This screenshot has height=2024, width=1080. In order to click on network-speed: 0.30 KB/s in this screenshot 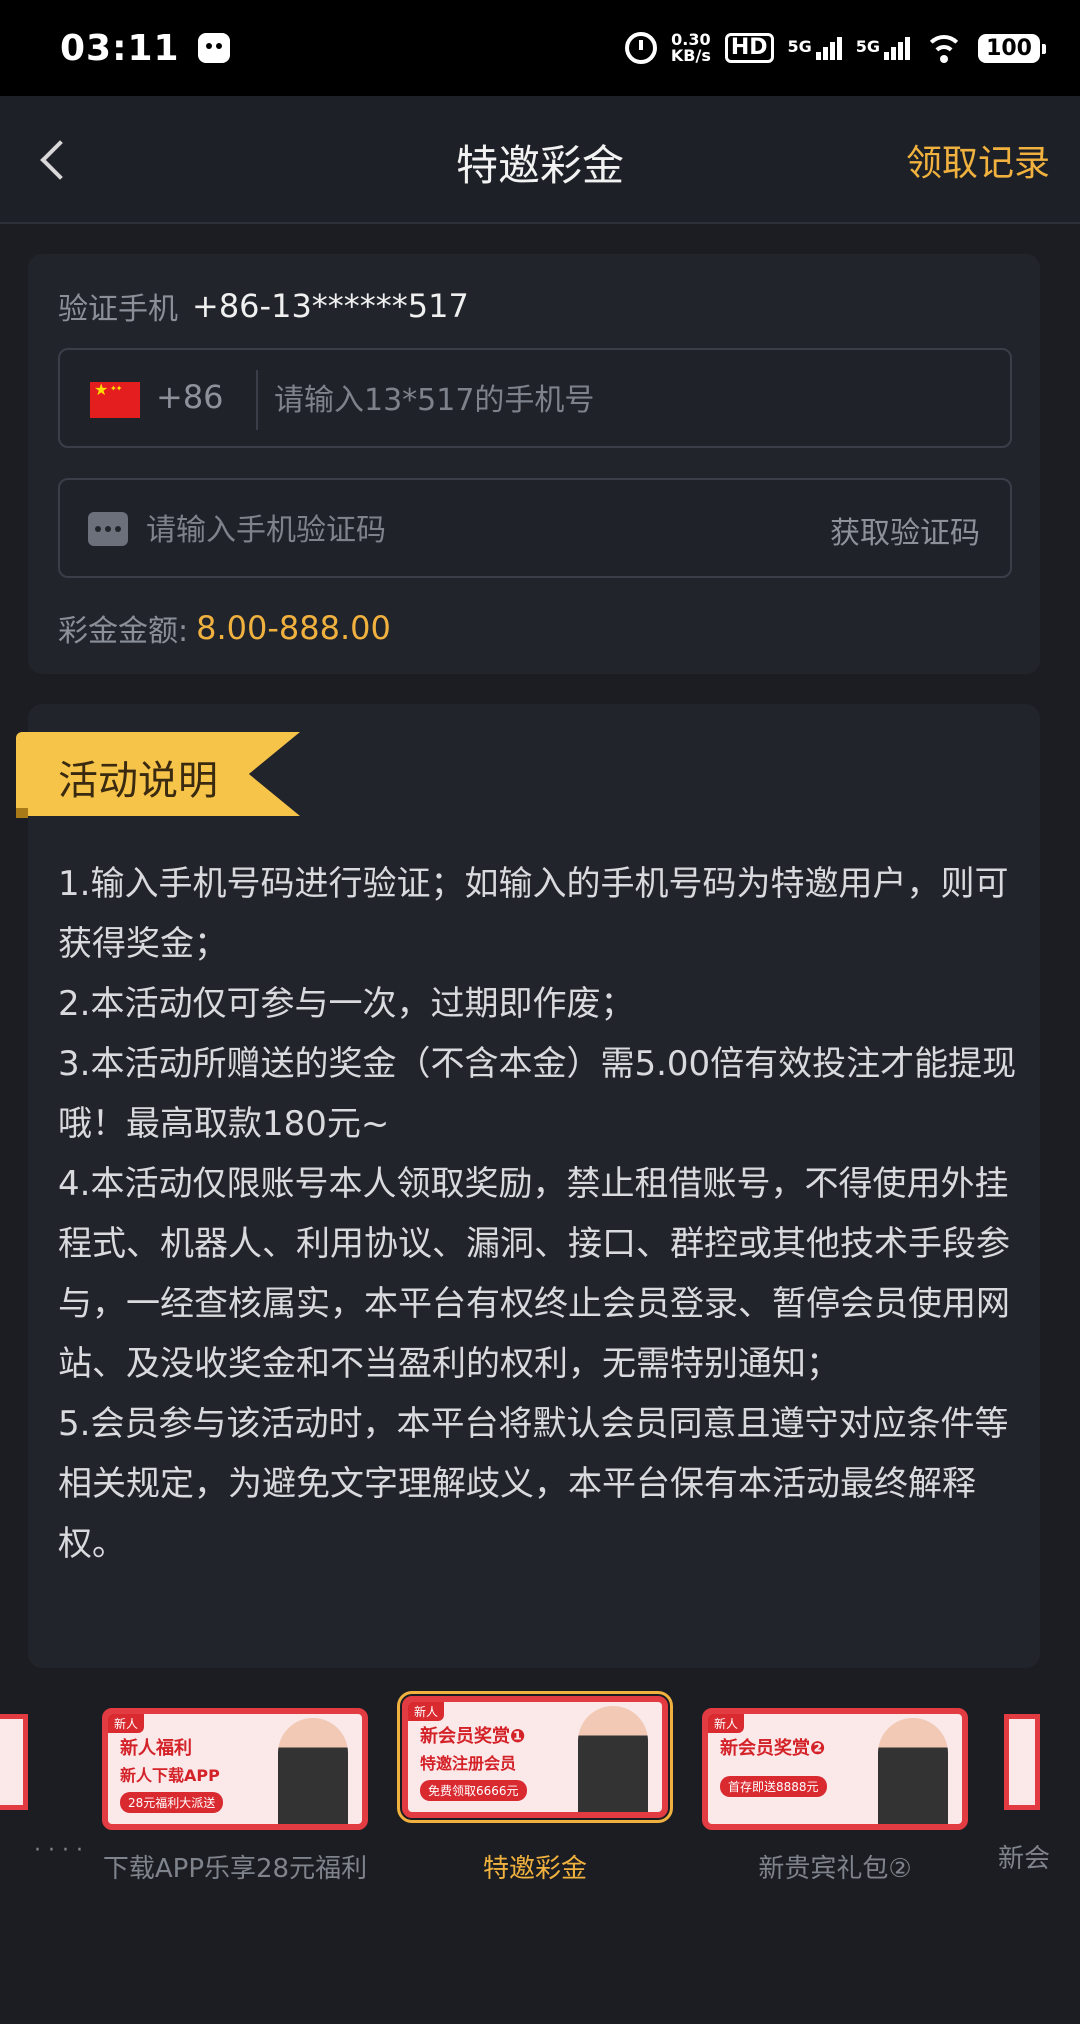, I will do `click(691, 48)`.